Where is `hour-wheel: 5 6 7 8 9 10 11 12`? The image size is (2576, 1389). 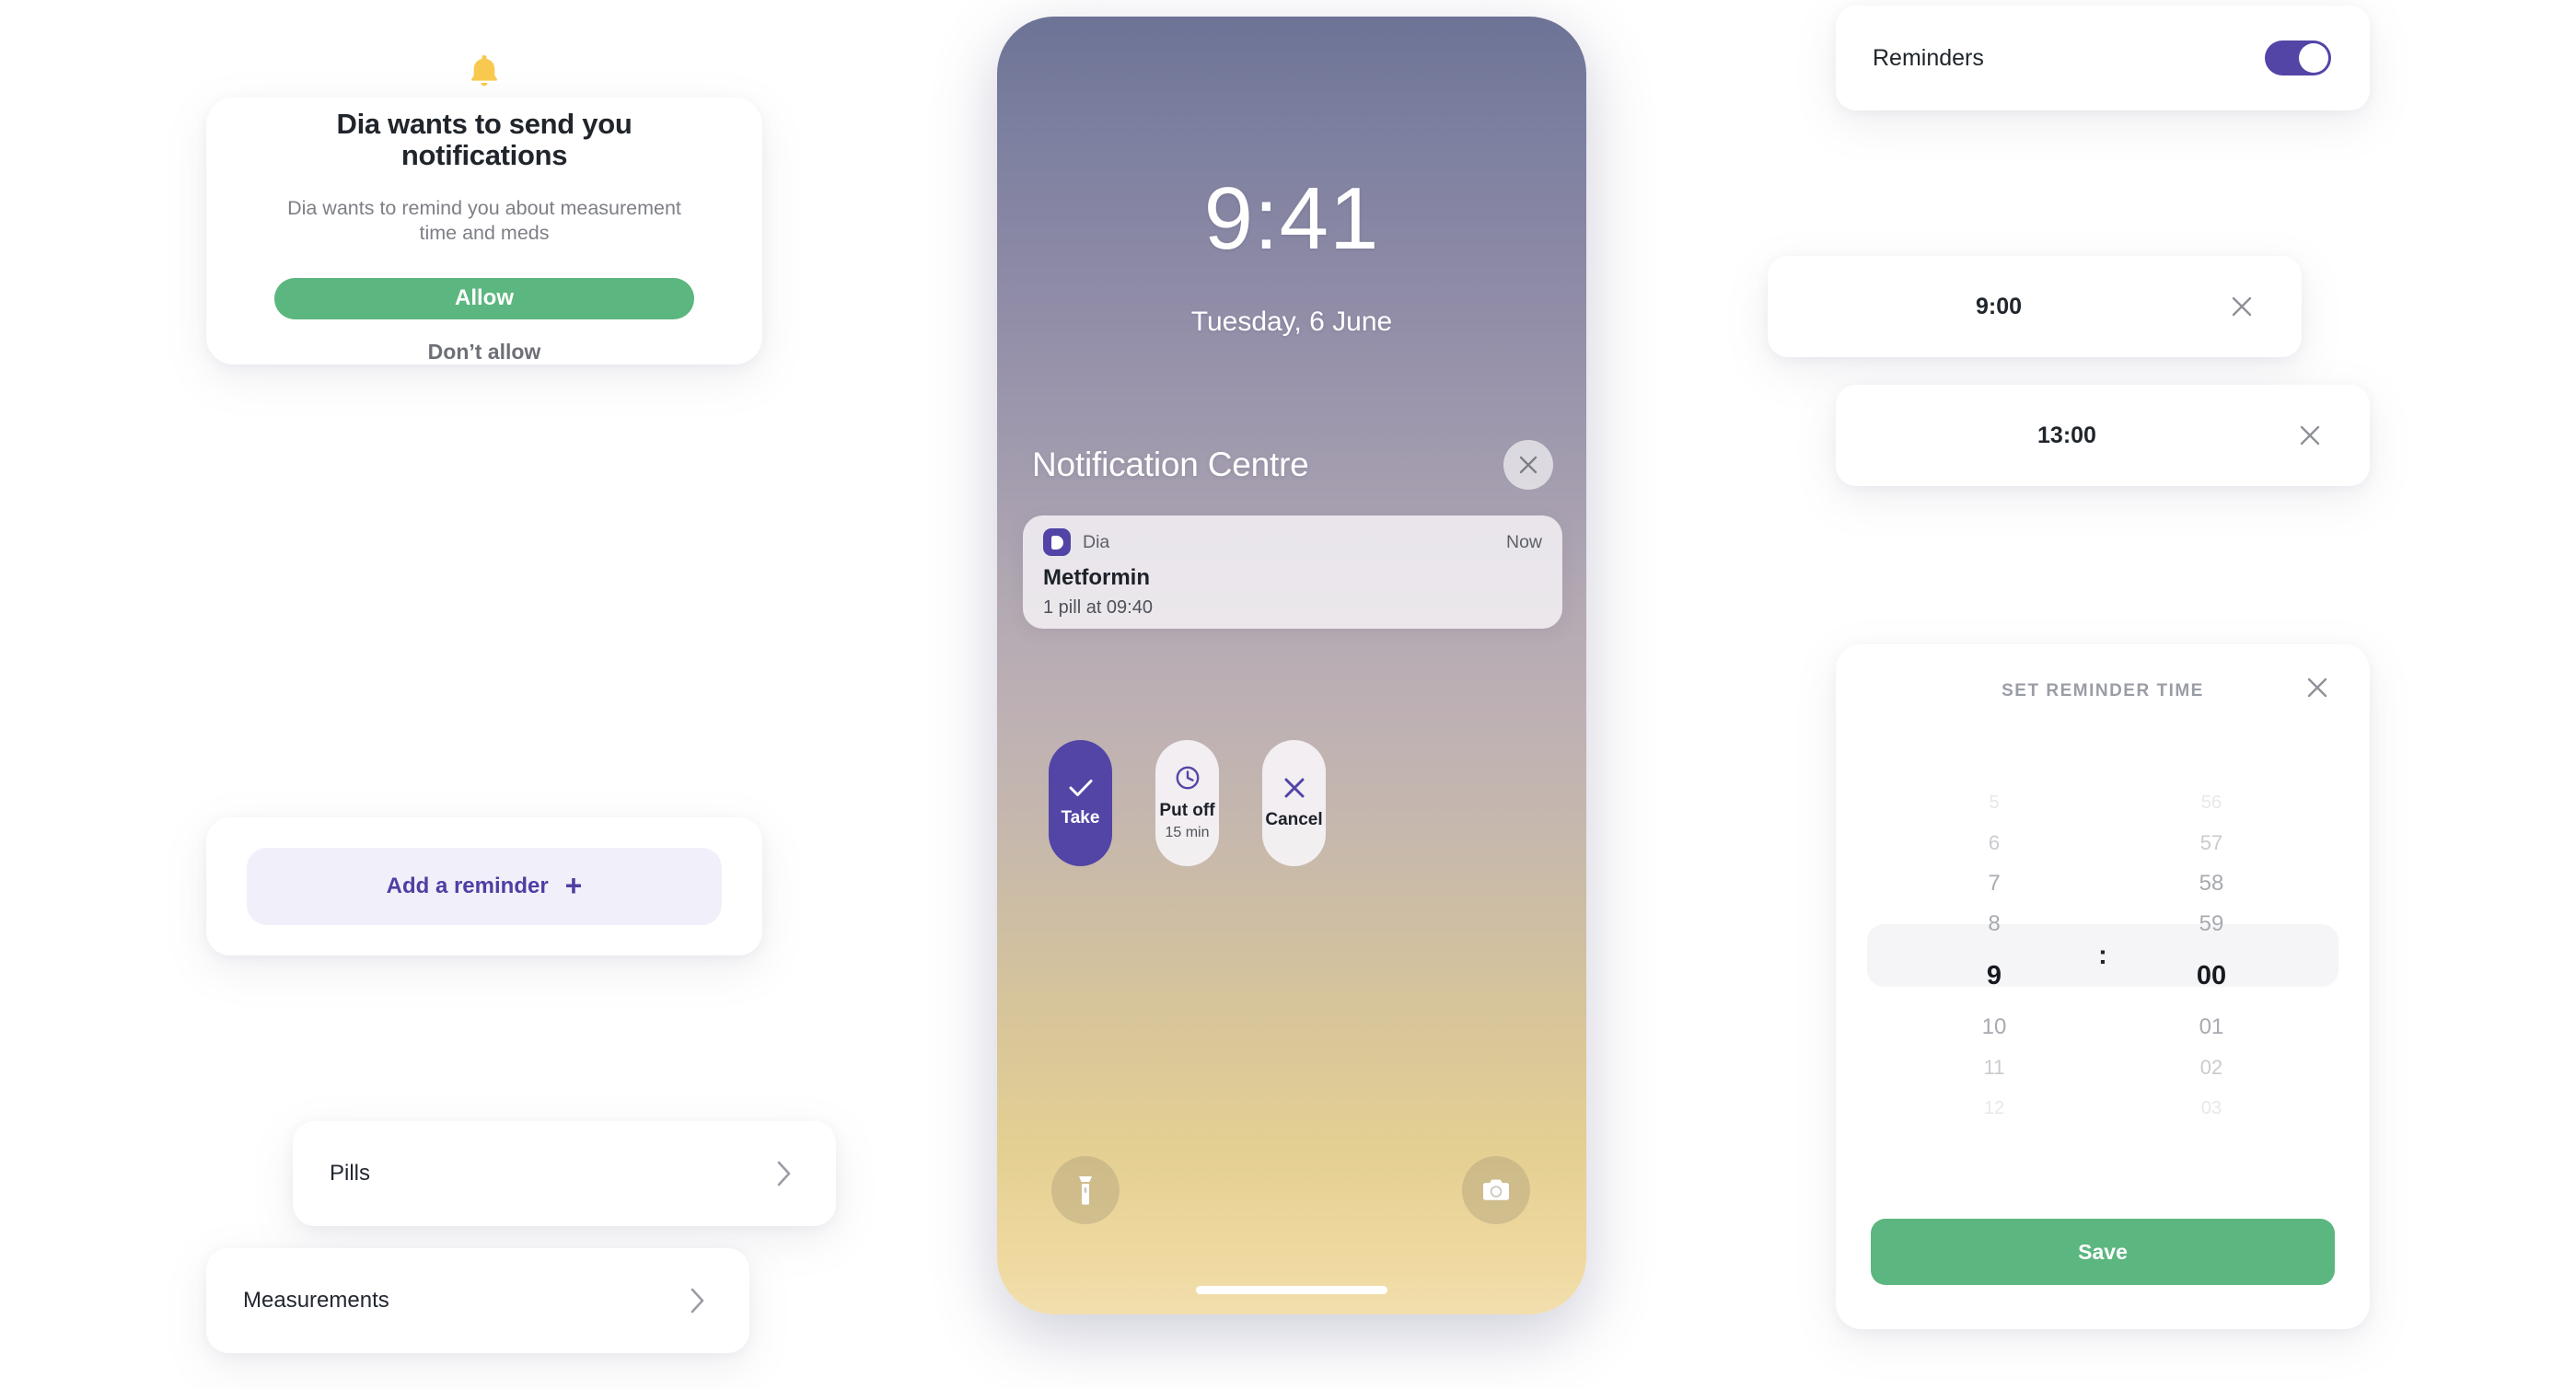 hour-wheel: 5 6 7 8 9 10 11 12 is located at coordinates (1994, 955).